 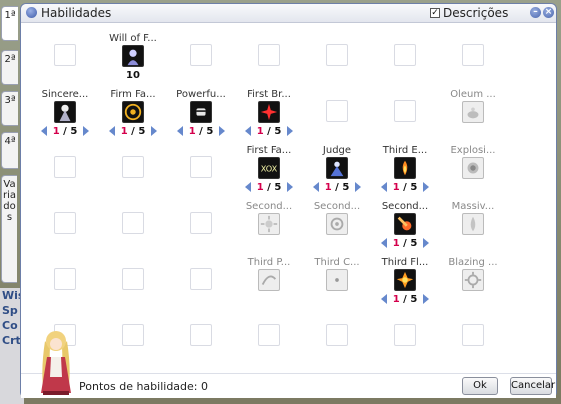 I want to click on descriptions-label: Descrições, so click(x=475, y=13).